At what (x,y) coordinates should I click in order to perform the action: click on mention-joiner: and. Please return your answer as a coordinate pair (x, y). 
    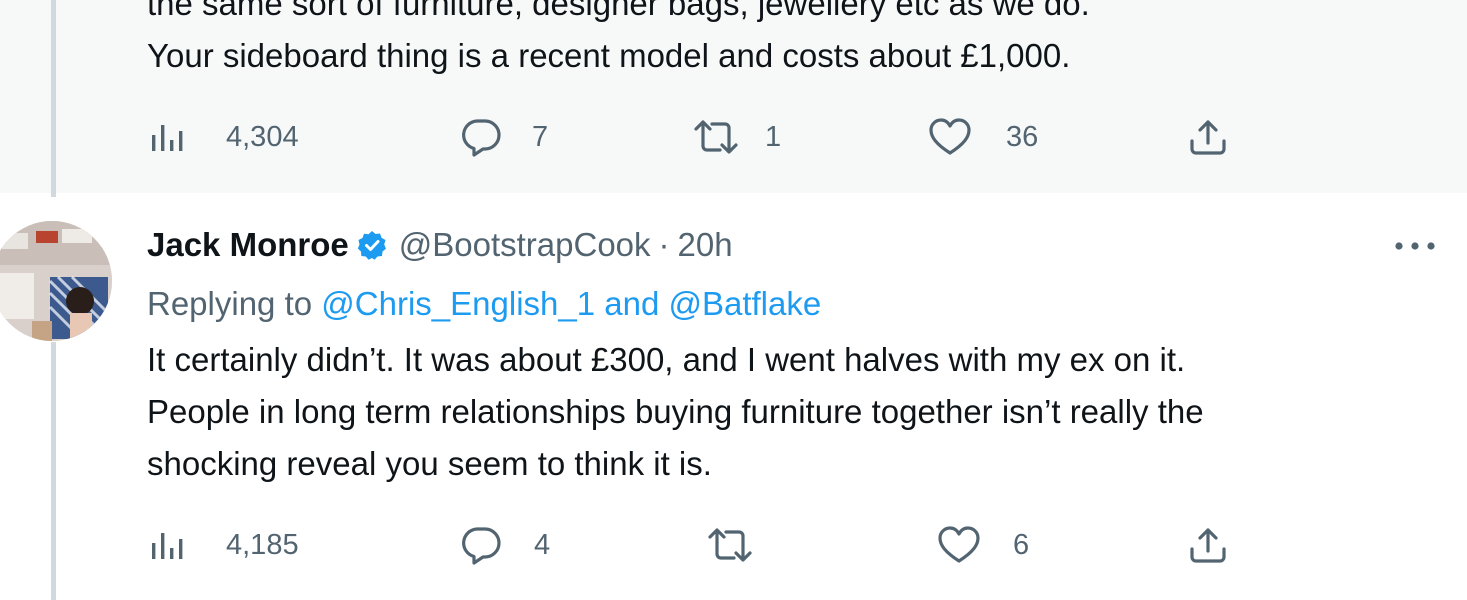
    Looking at the image, I should click on (632, 303).